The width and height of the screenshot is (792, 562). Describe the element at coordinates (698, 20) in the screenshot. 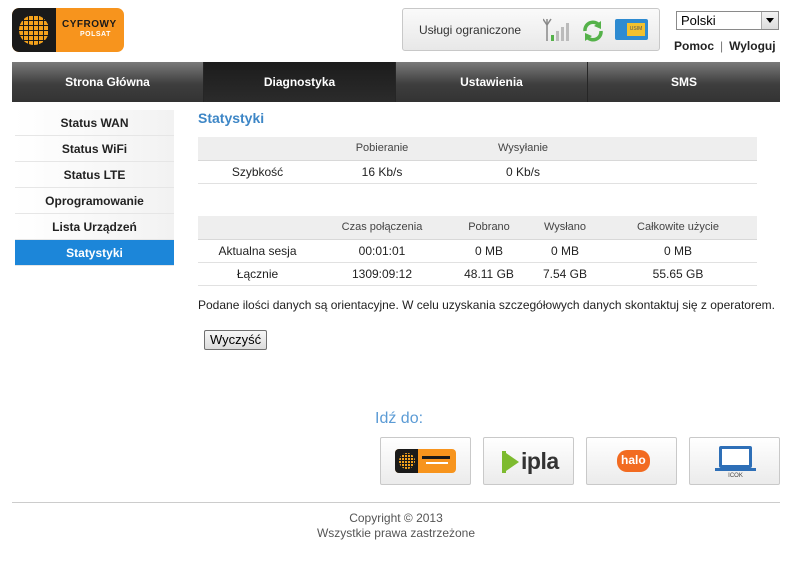

I see `language-select-value: Polski` at that location.